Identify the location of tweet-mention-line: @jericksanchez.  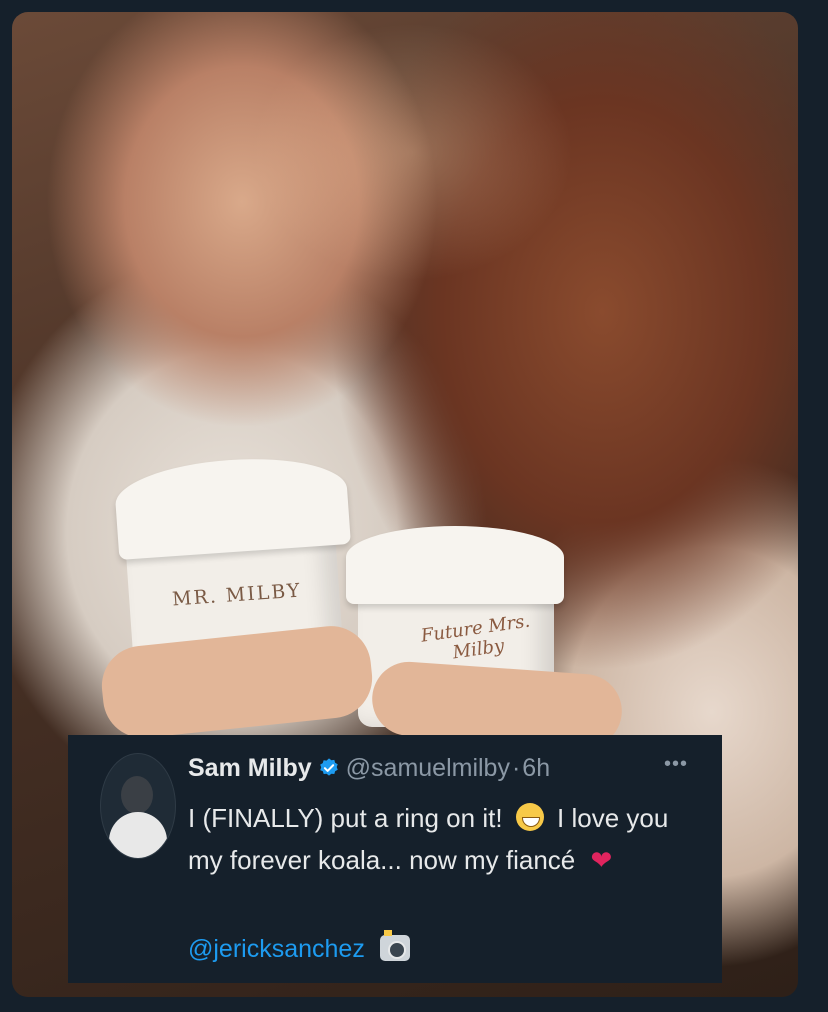
(299, 947).